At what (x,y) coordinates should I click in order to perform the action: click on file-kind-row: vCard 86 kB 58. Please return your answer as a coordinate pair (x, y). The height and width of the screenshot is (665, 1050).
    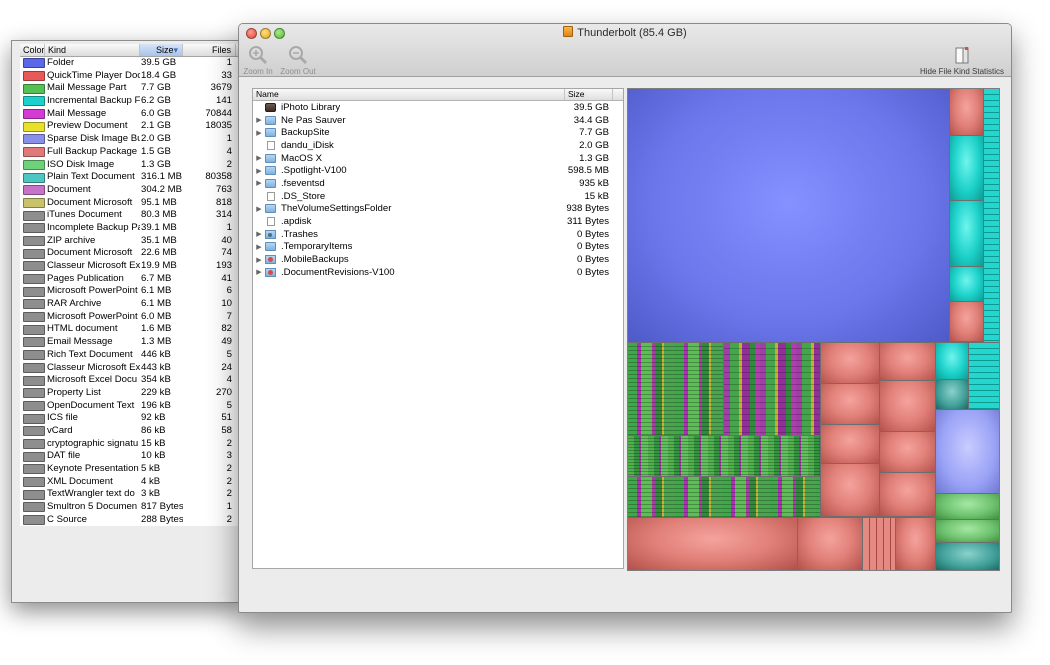
    Looking at the image, I should click on (131, 431).